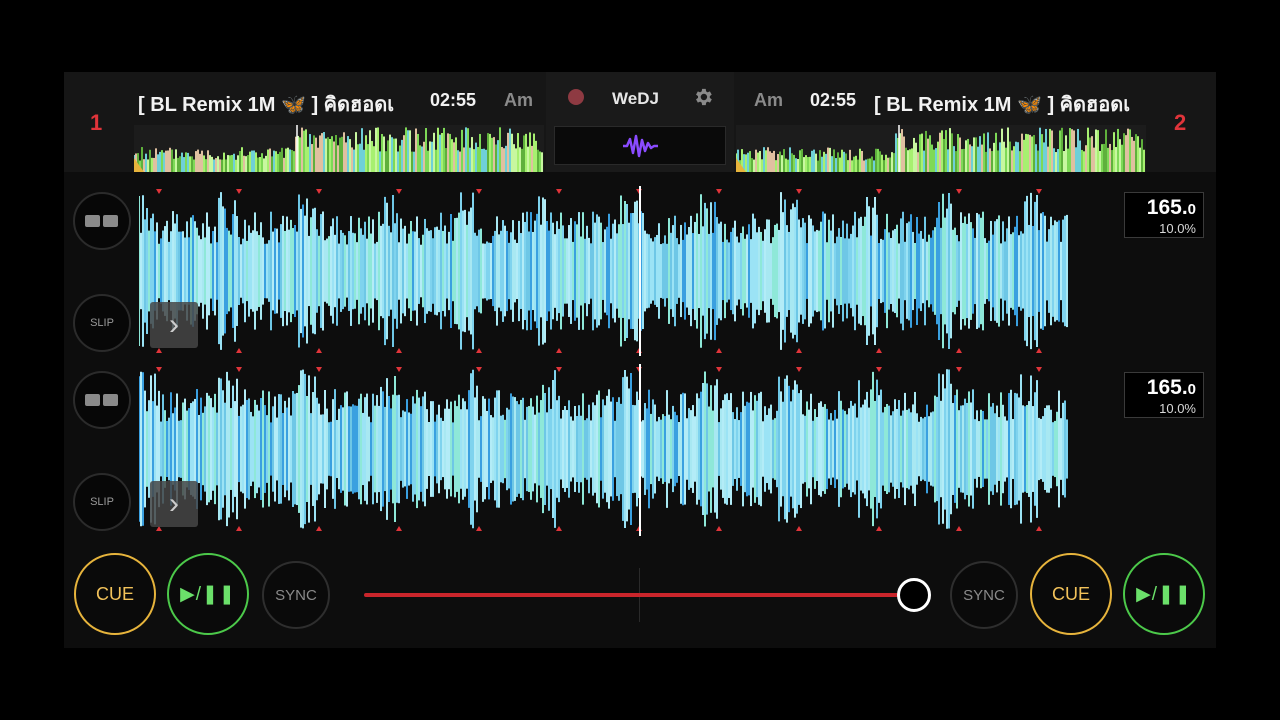 The height and width of the screenshot is (720, 1280). What do you see at coordinates (519, 100) in the screenshot?
I see `deck-1-key: Am` at bounding box center [519, 100].